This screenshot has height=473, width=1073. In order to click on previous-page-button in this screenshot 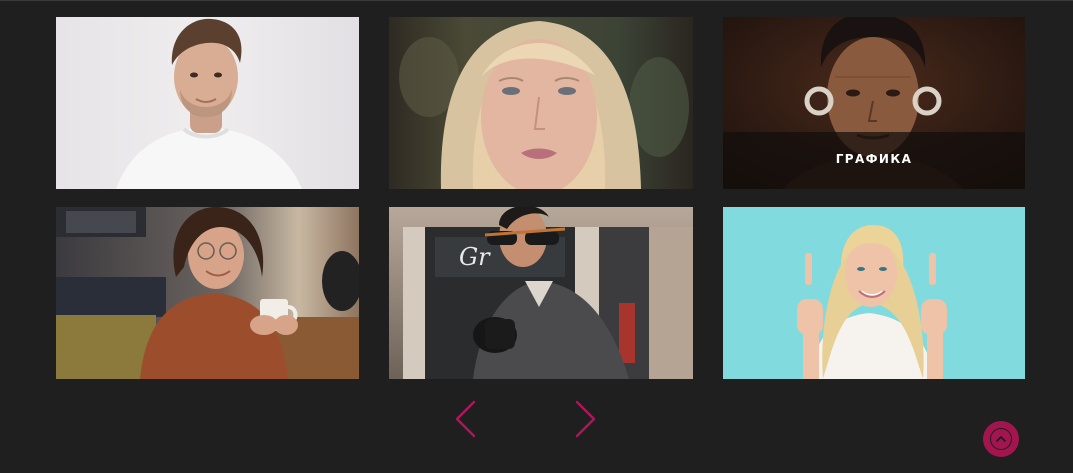, I will do `click(465, 419)`.